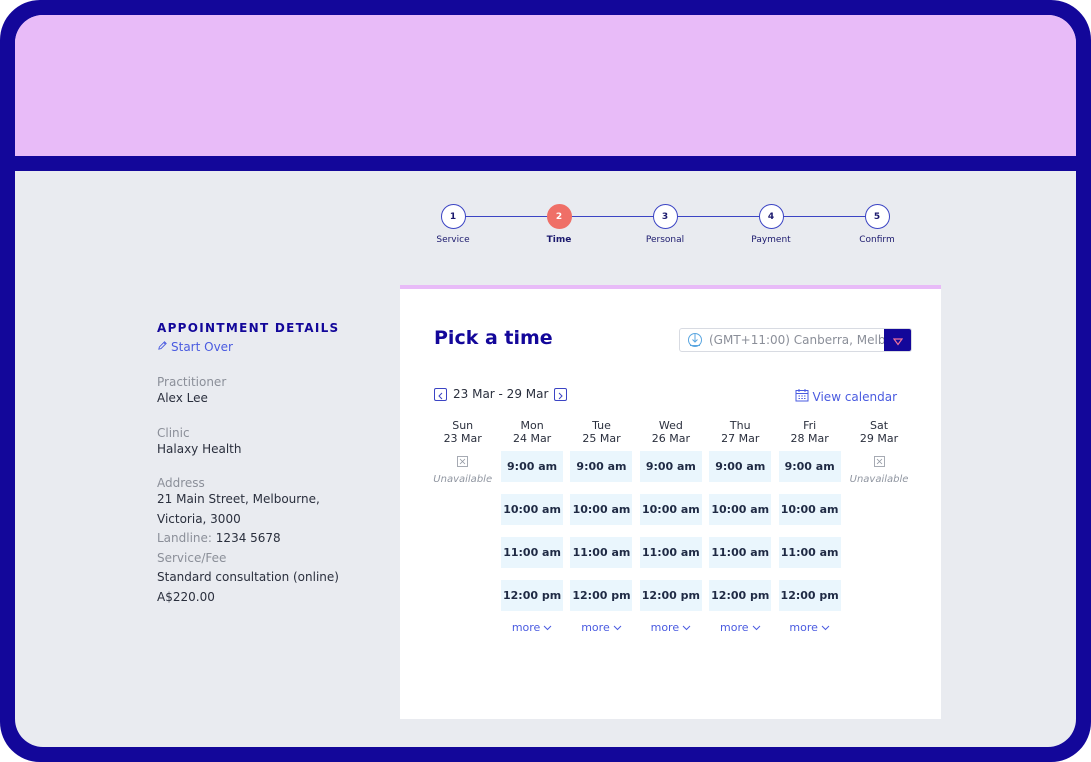  I want to click on calendar-icon, so click(802, 396).